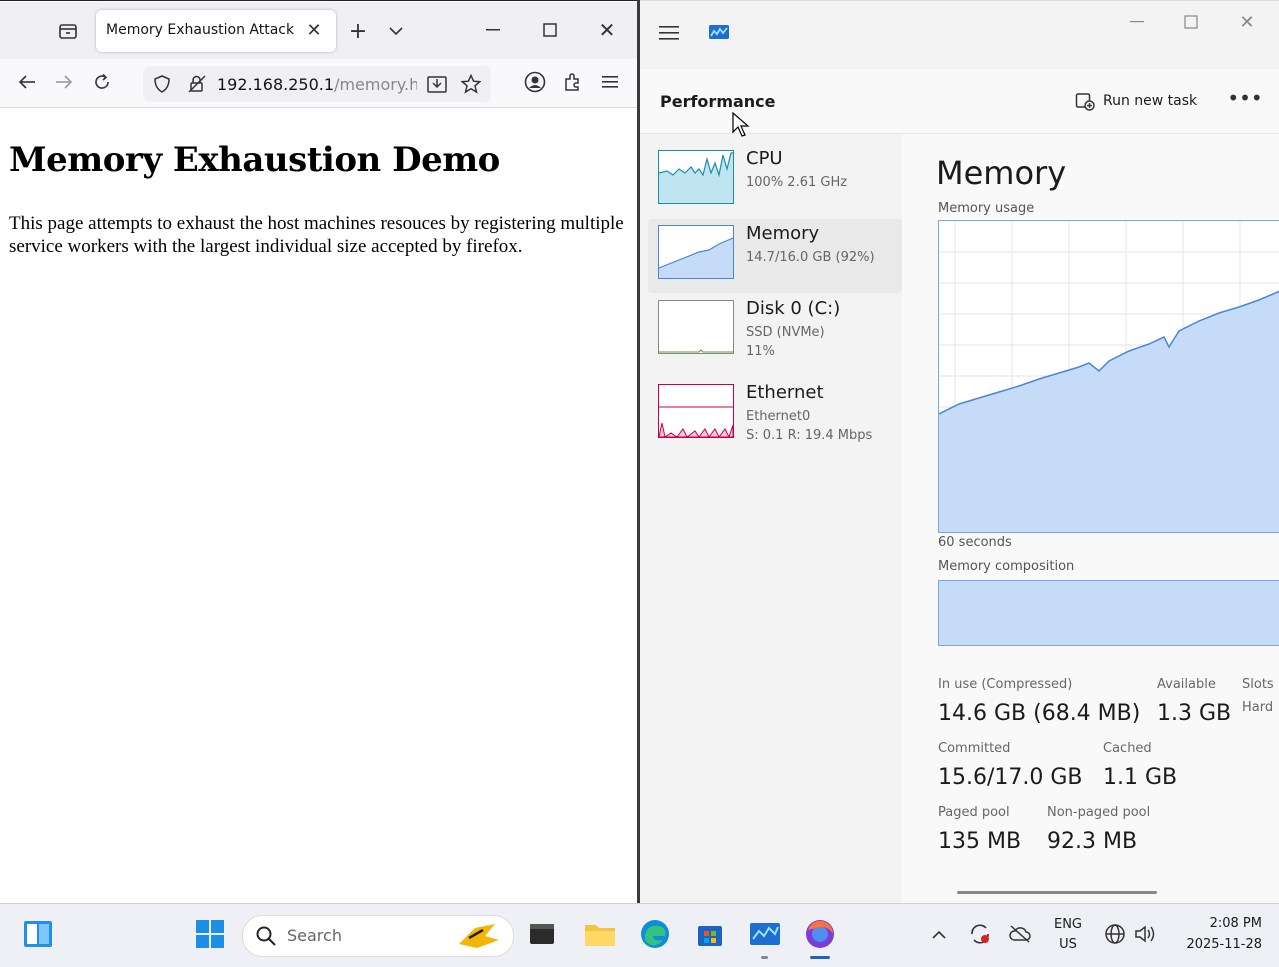  Describe the element at coordinates (1215, 944) in the screenshot. I see `clock-date: 2025-11-28` at that location.